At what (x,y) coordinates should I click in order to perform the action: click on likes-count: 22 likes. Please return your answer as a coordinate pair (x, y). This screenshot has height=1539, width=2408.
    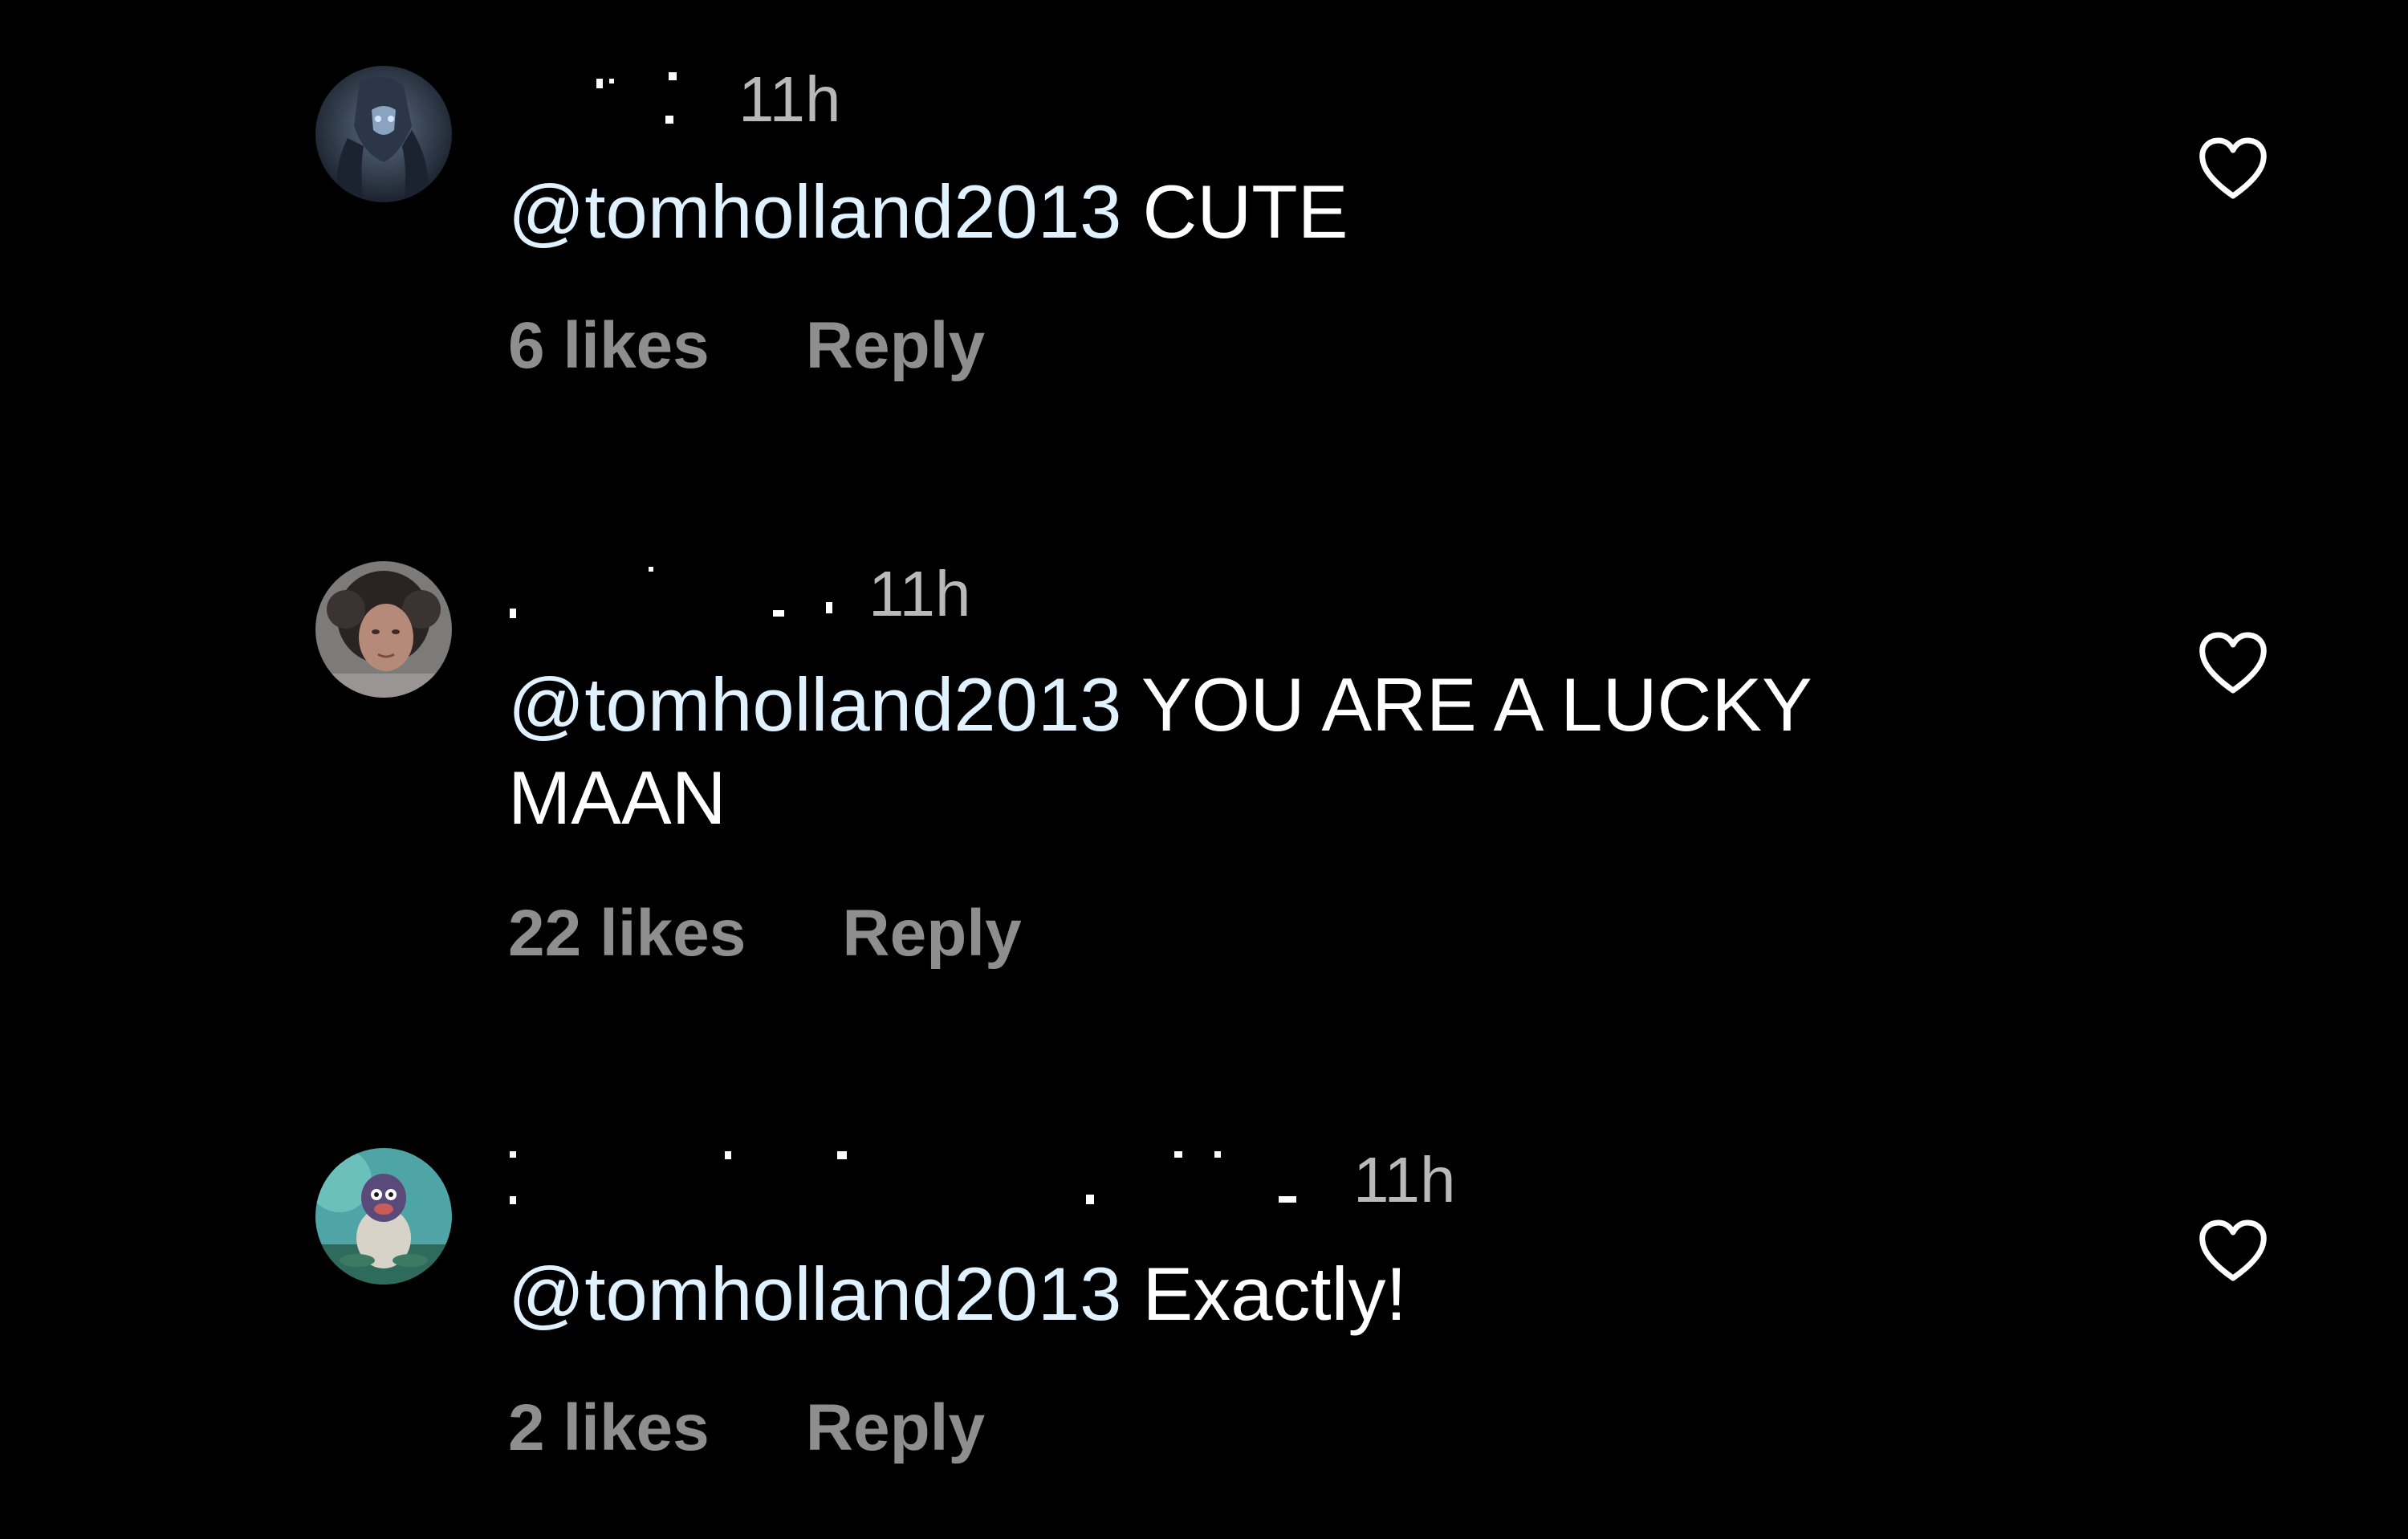
    Looking at the image, I should click on (627, 934).